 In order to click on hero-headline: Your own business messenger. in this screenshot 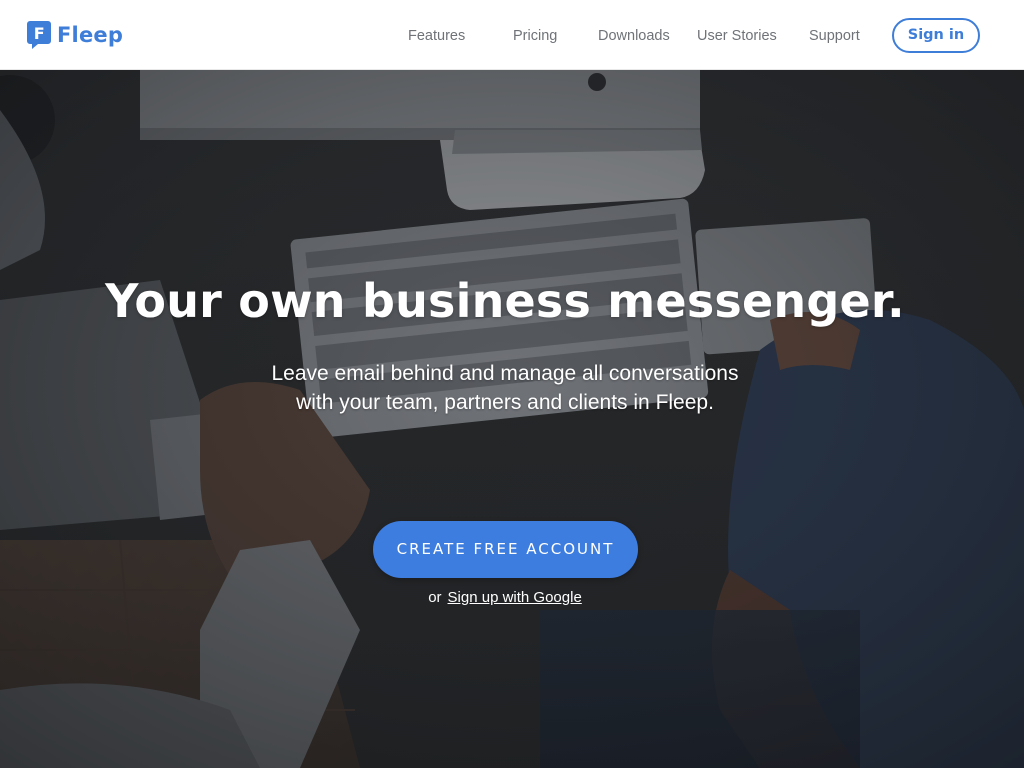, I will do `click(505, 301)`.